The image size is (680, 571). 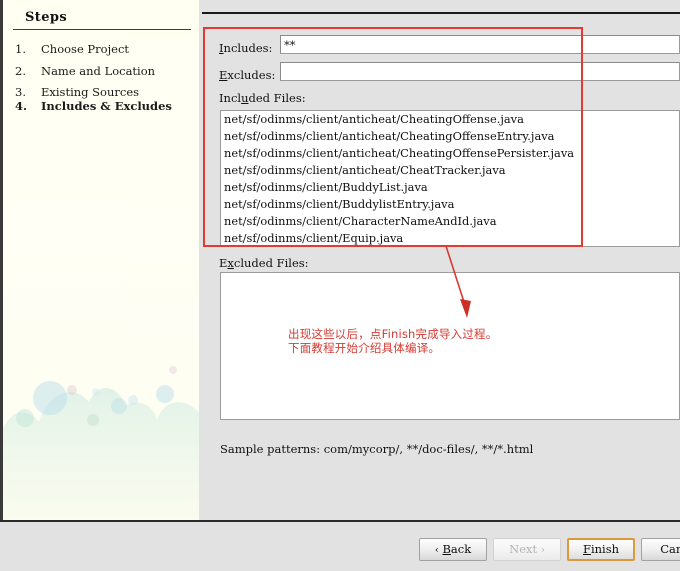 What do you see at coordinates (450, 238) in the screenshot?
I see `included-file-row: net/sf/odinms/client/Equip.java` at bounding box center [450, 238].